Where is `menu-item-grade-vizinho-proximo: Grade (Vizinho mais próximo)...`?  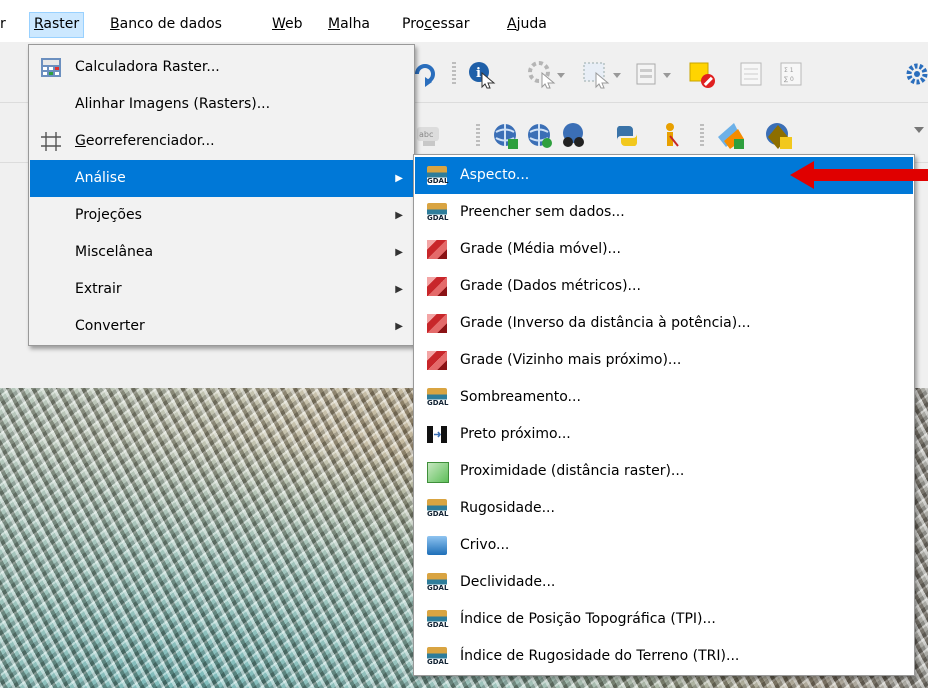
menu-item-grade-vizinho-proximo: Grade (Vizinho mais próximo)... is located at coordinates (664, 360).